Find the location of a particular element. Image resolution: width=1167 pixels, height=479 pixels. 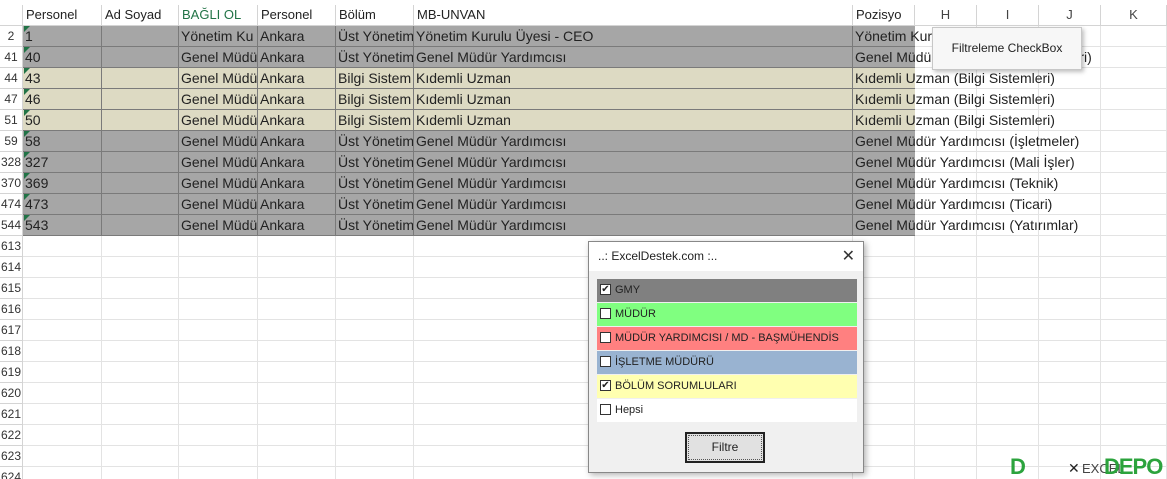

row-number: 619 is located at coordinates (11, 372).